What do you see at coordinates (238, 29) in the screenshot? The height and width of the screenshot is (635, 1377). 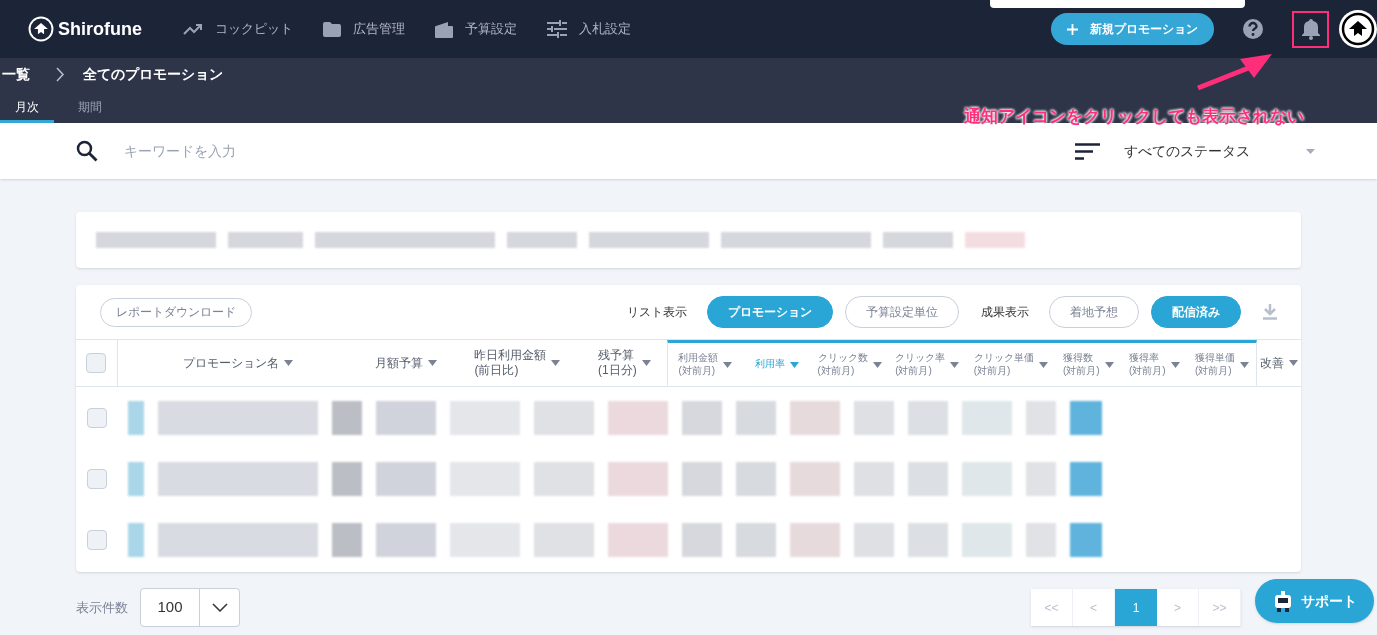 I see `nav-link: コックピット` at bounding box center [238, 29].